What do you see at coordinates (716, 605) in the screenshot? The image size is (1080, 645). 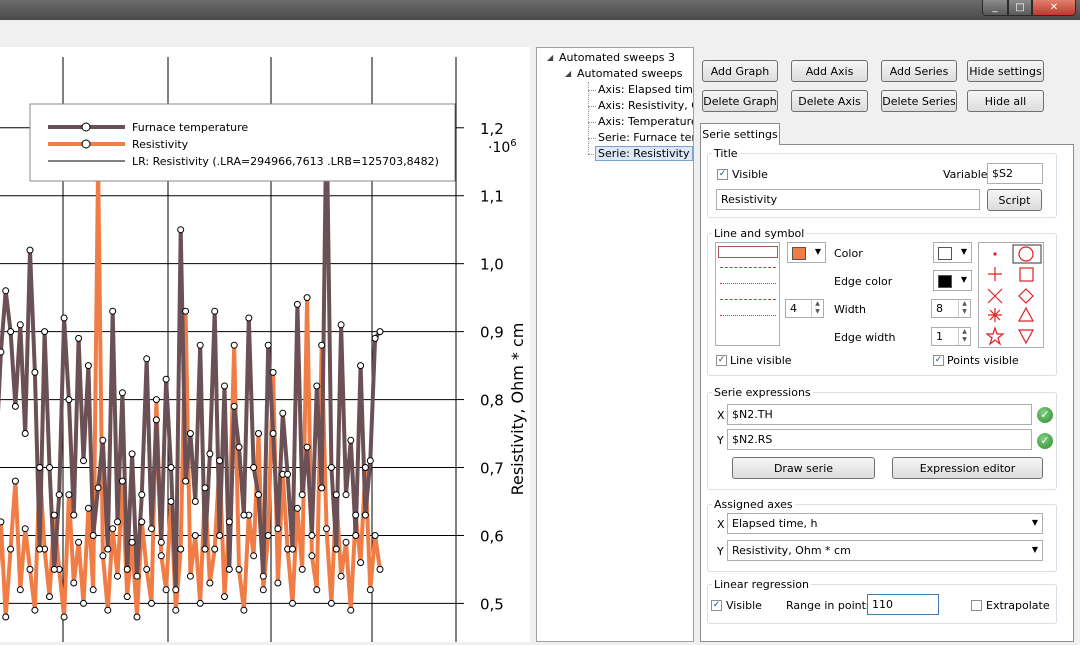 I see `regression-visible-checkbox: ✓` at bounding box center [716, 605].